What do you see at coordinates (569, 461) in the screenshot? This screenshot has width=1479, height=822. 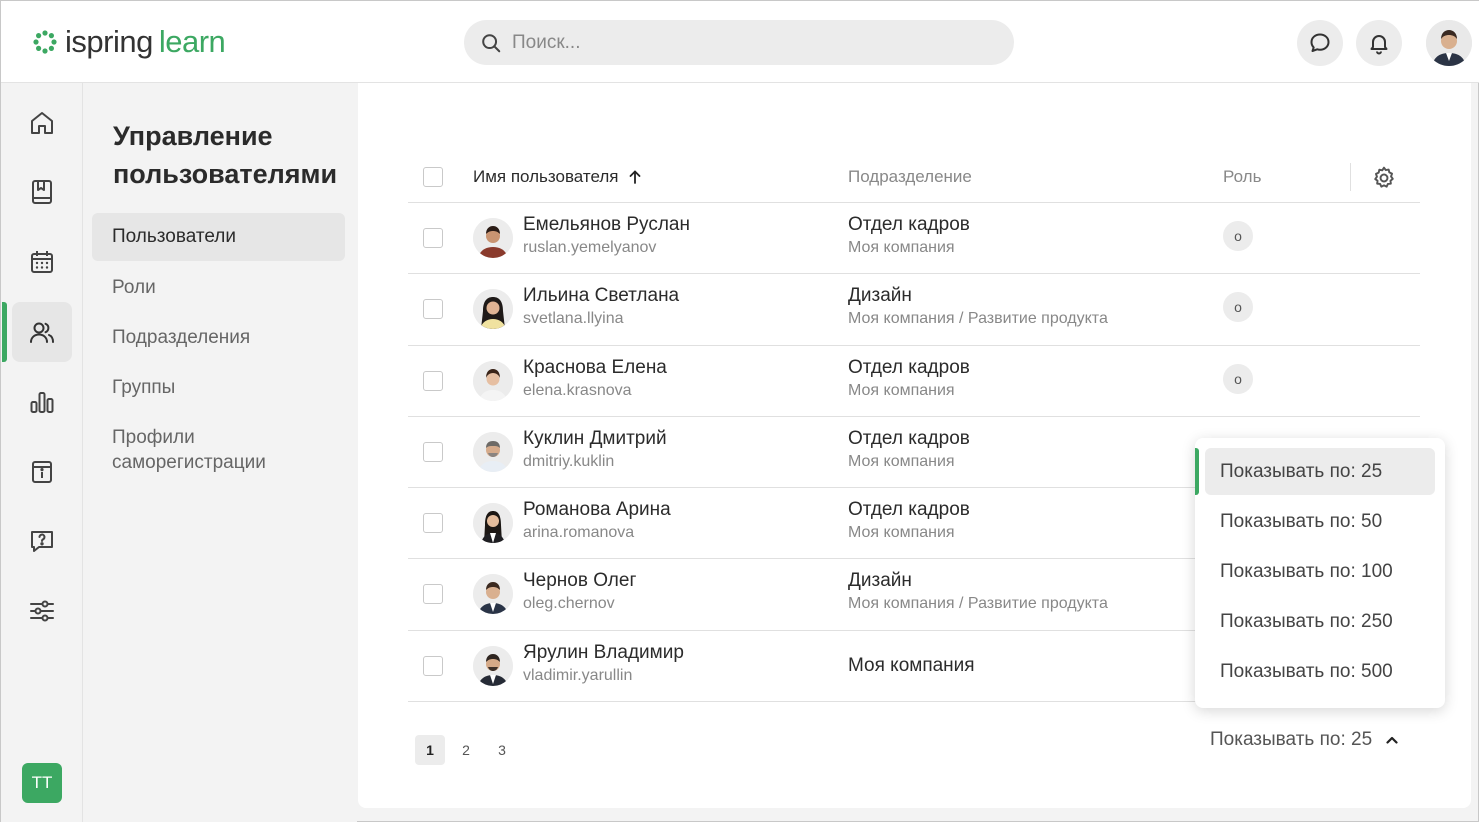 I see `user-login: dmitriy.kuklin` at bounding box center [569, 461].